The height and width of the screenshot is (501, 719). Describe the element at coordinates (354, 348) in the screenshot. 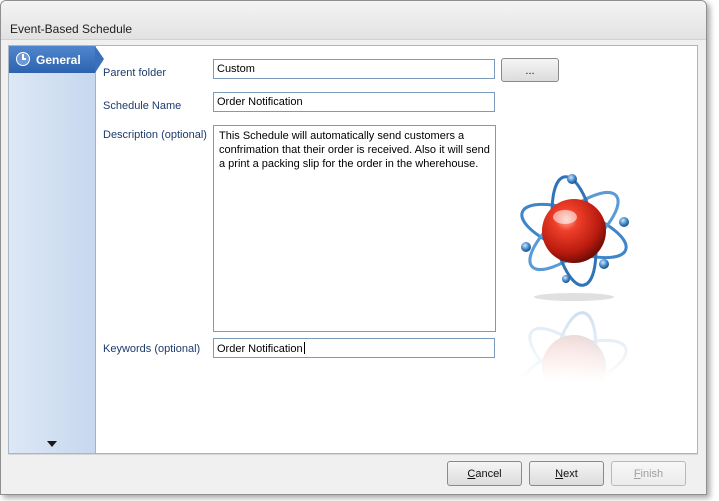

I see `keywords-field: Order Notification` at that location.